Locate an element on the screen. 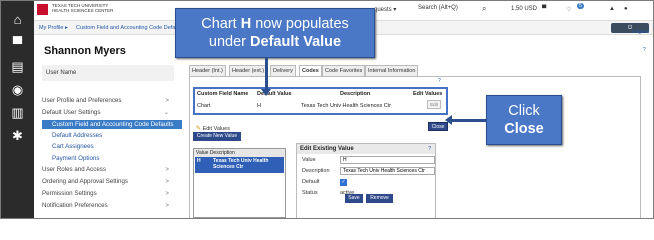  sidebar-item-user-profile: User Profile and Preferences > is located at coordinates (109, 100).